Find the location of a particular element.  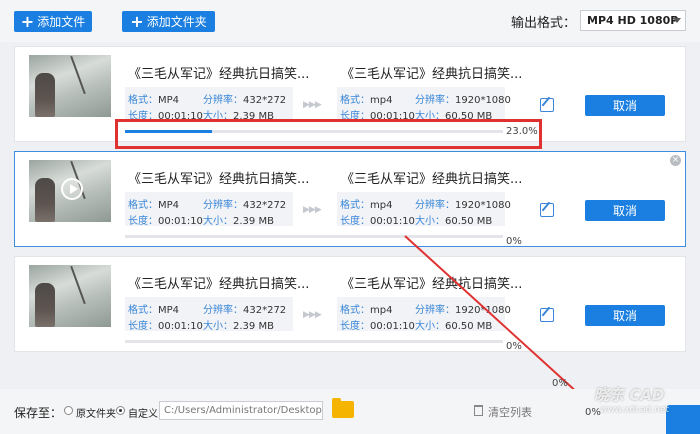

convert-button is located at coordinates (683, 419).